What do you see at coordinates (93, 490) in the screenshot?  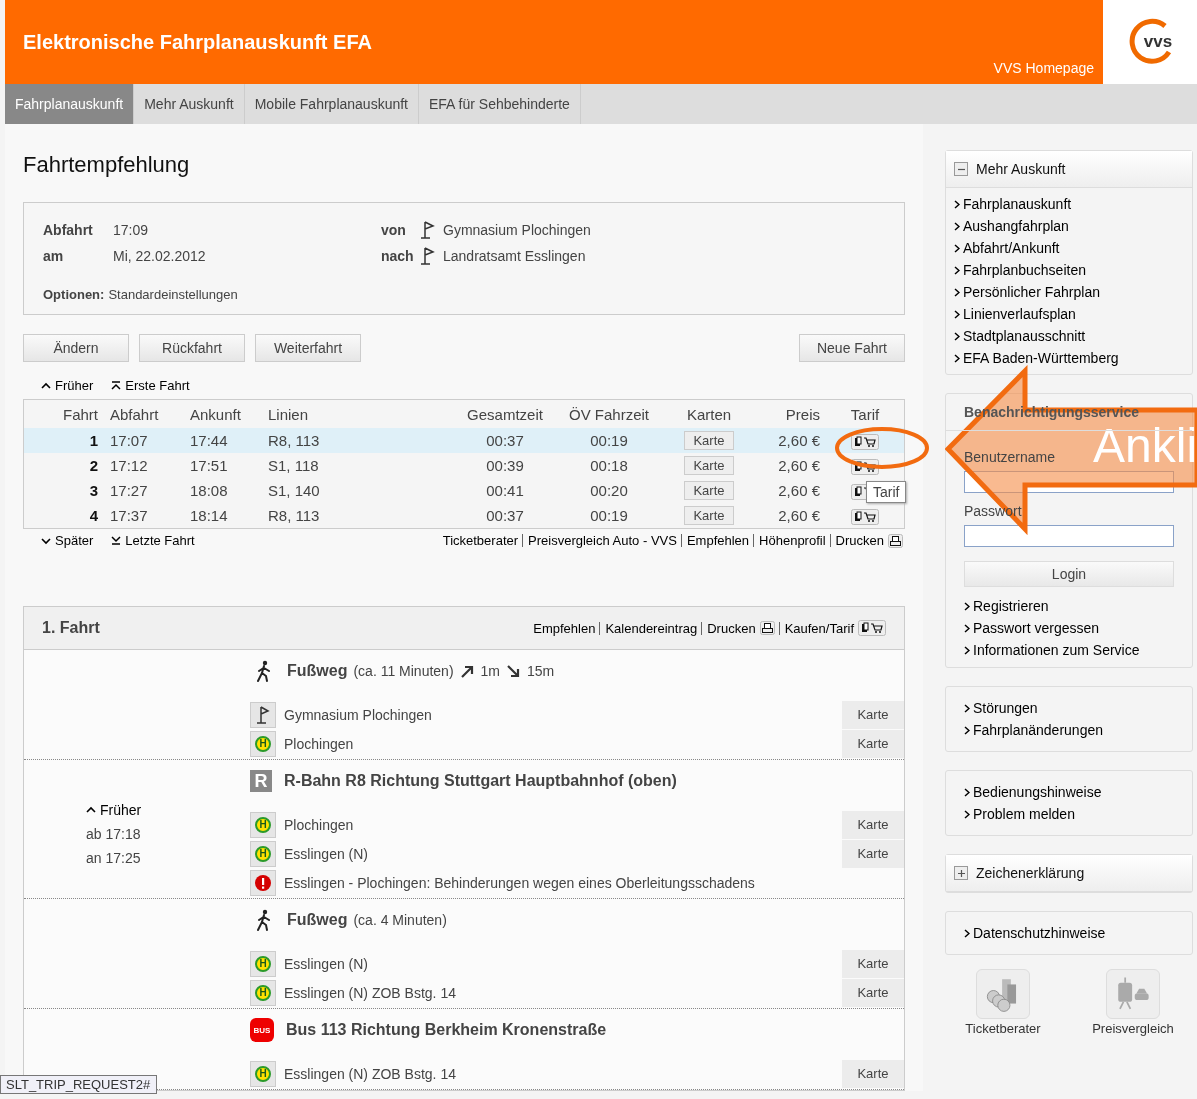 I see `table-cell-text: 3` at bounding box center [93, 490].